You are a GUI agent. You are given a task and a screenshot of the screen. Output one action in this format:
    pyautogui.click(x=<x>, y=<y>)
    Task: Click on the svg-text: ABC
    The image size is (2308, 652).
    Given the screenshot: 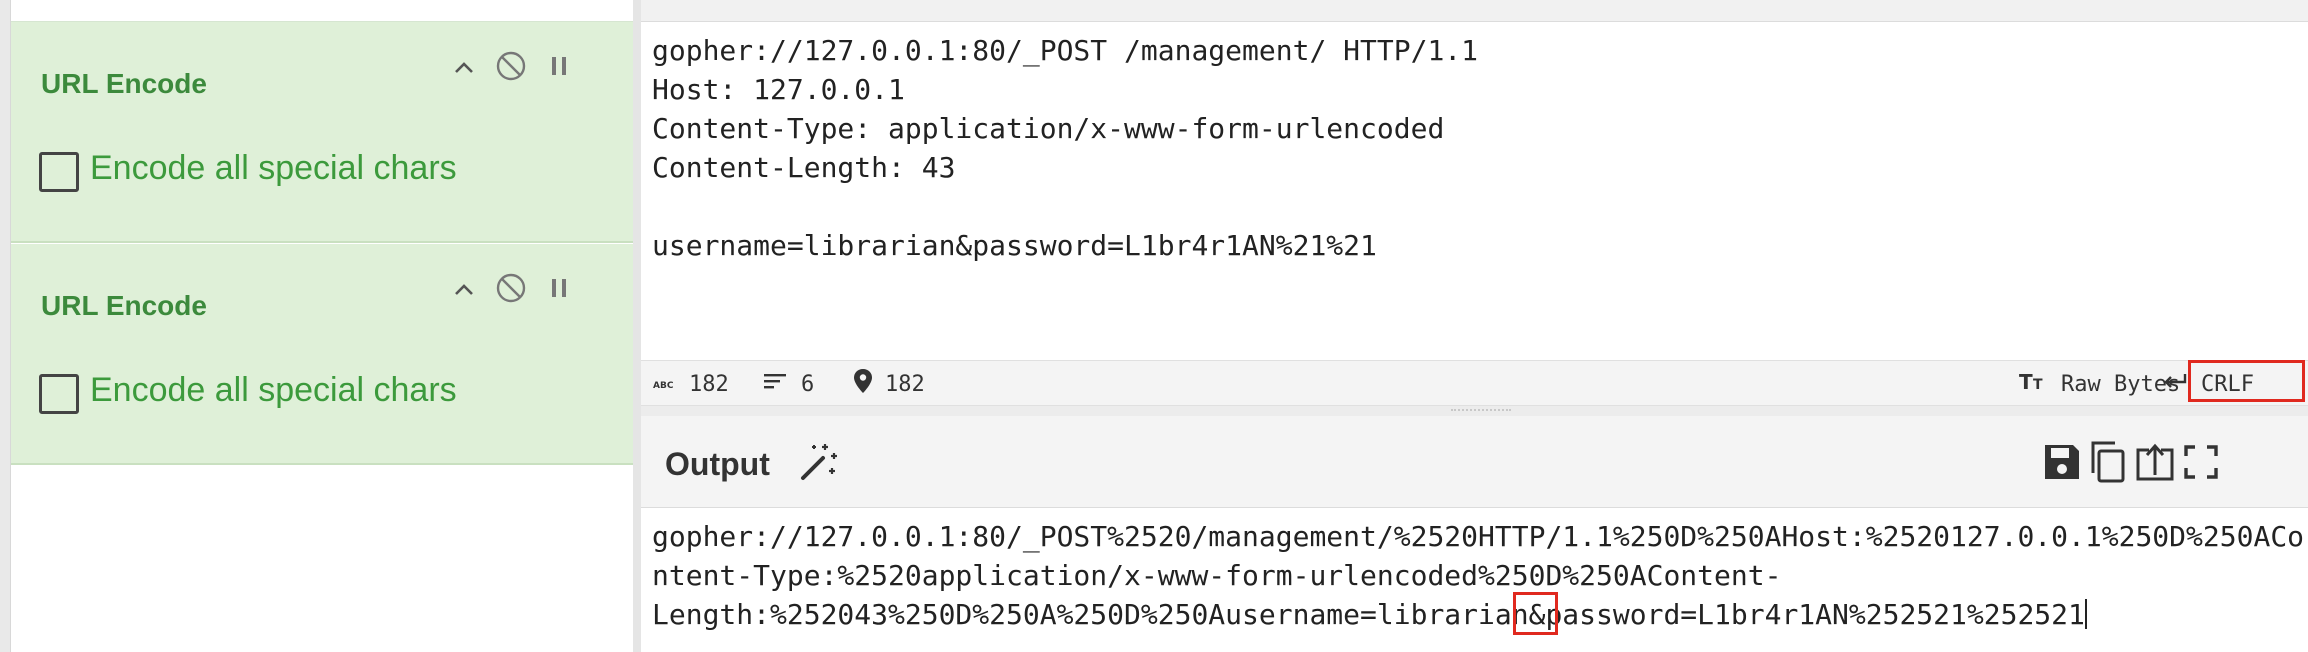 What is the action you would take?
    pyautogui.click(x=663, y=386)
    